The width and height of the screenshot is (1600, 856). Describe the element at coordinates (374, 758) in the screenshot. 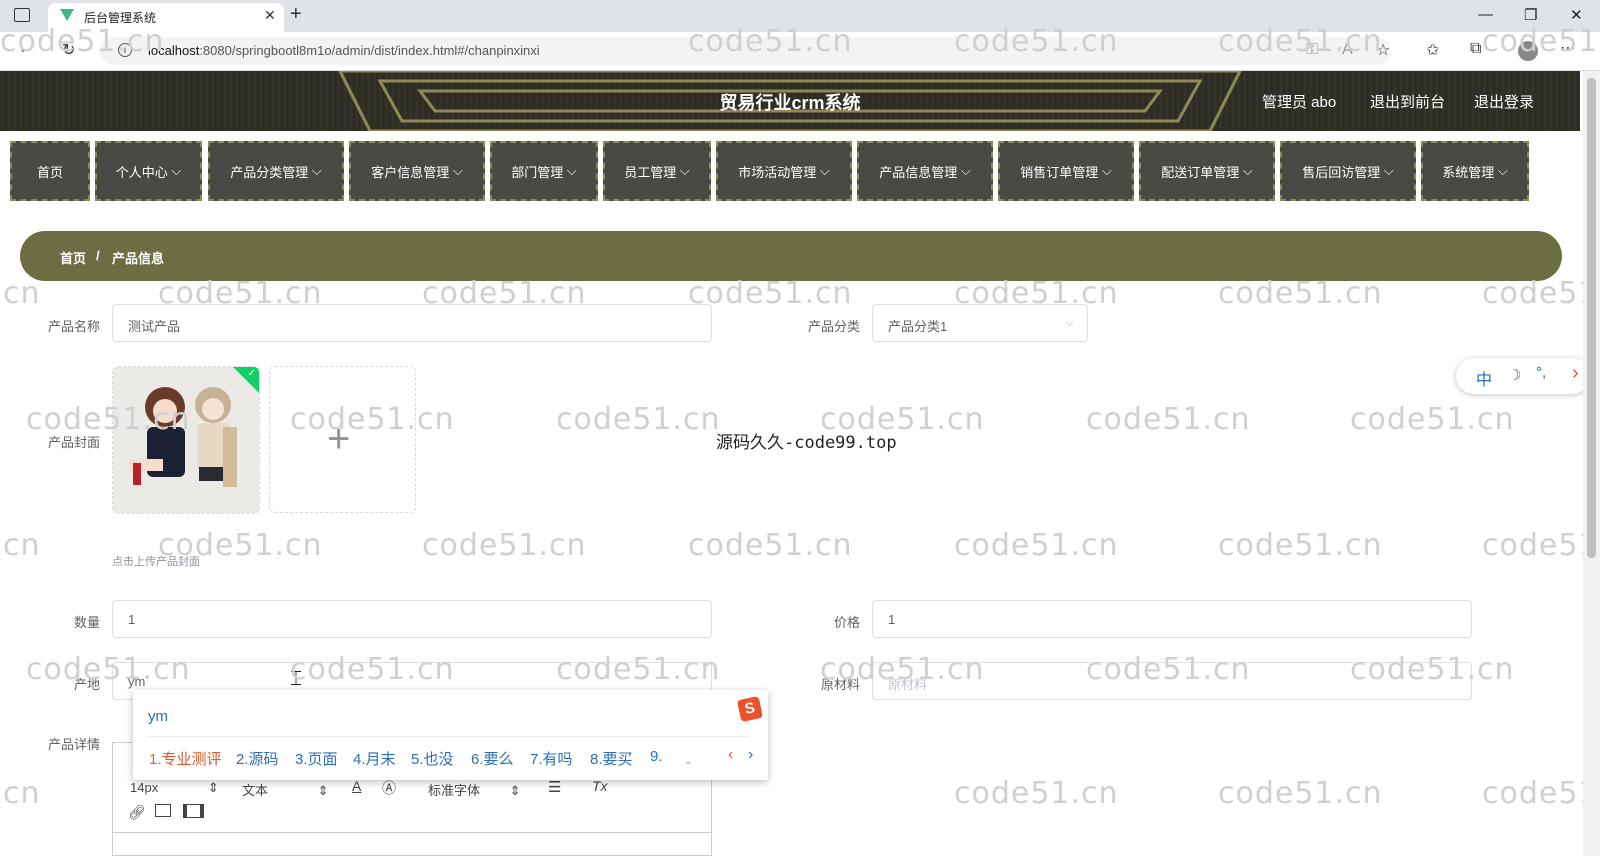

I see `ime-candidate: 4.月末` at that location.